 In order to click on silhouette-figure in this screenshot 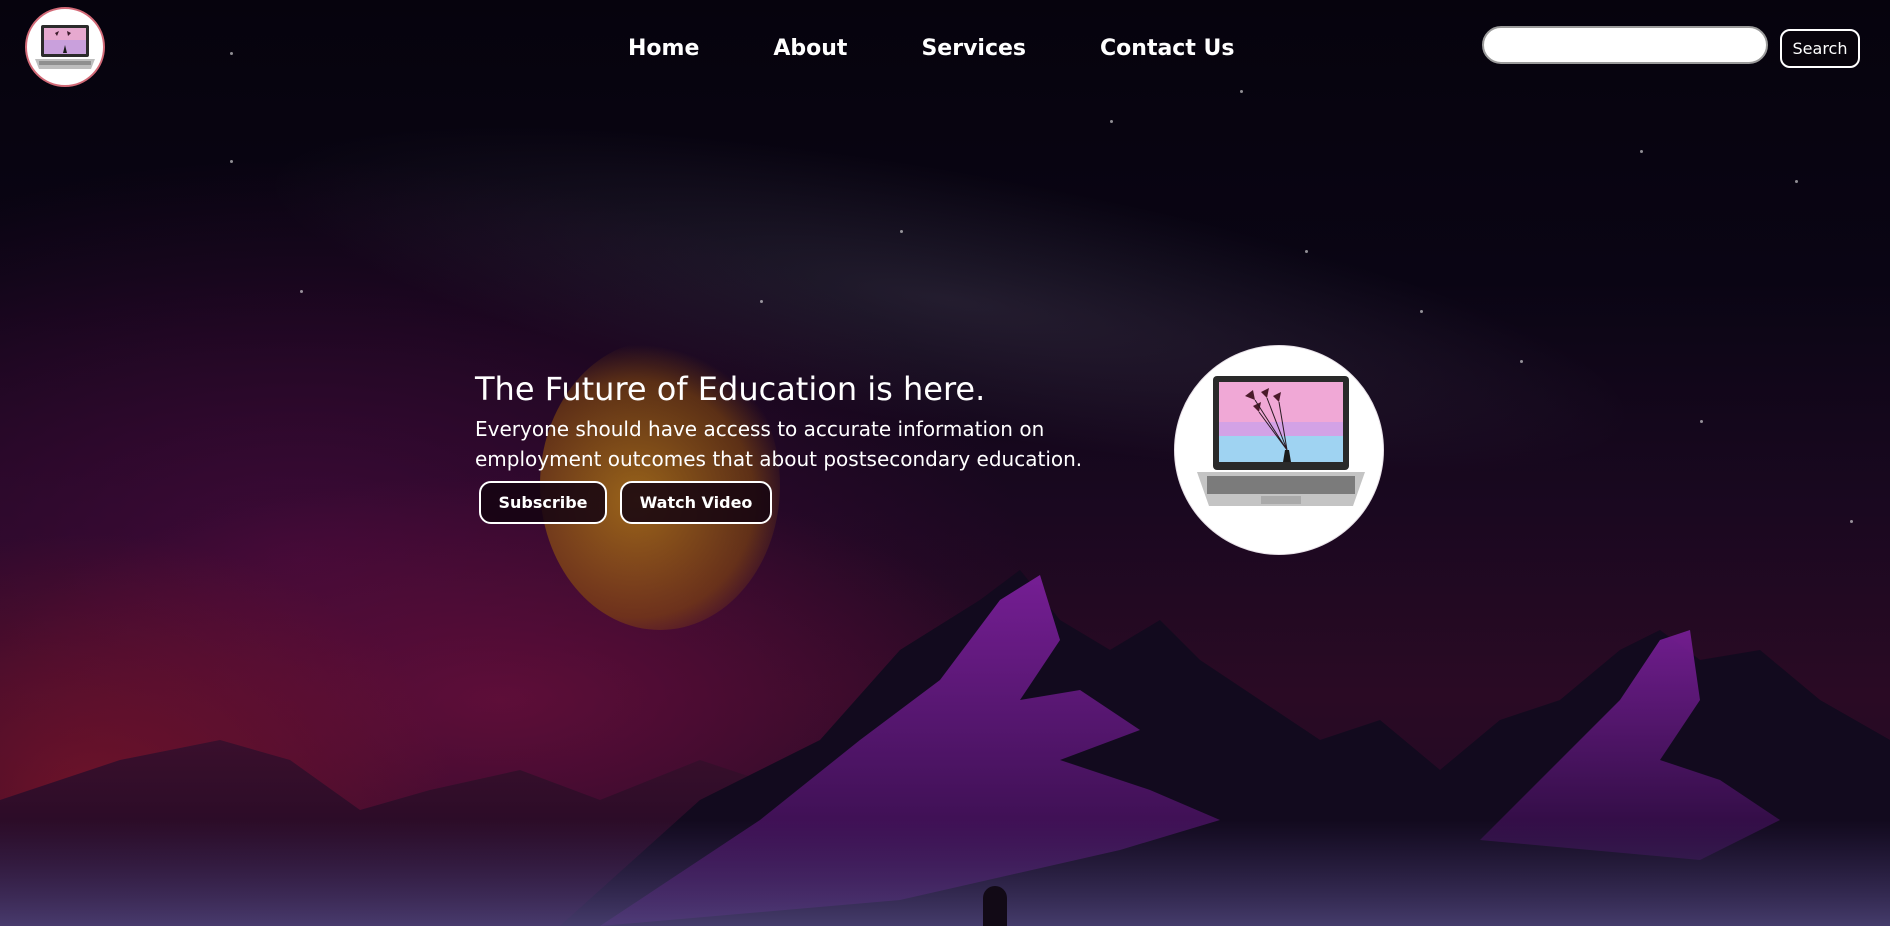, I will do `click(995, 906)`.